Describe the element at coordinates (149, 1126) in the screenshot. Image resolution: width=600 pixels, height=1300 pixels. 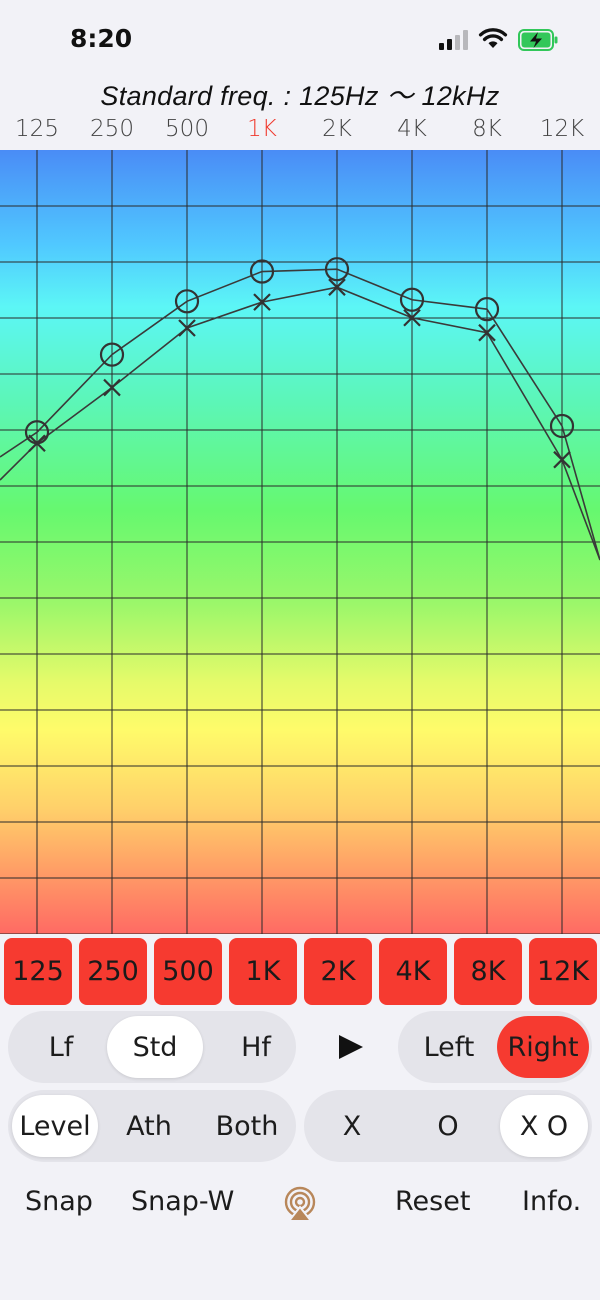
I see `mode-option-ath: Ath` at that location.